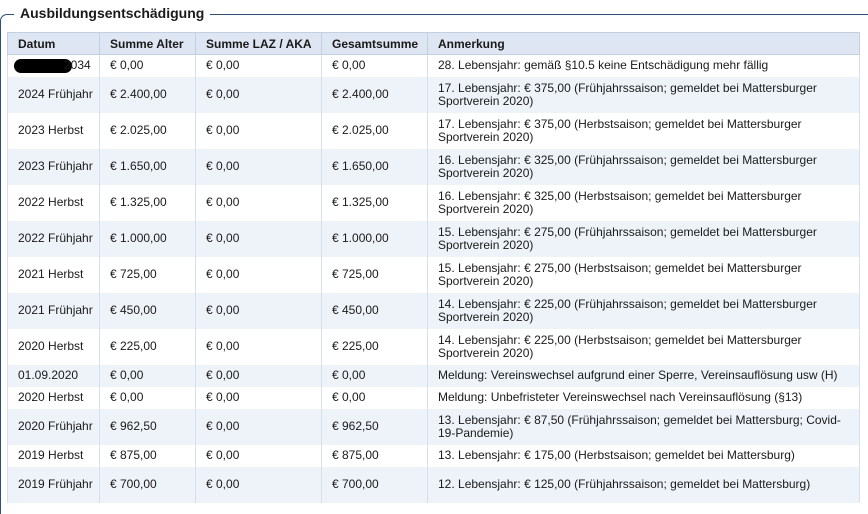  I want to click on cell-gesamtsumme: € 875,00, so click(374, 455).